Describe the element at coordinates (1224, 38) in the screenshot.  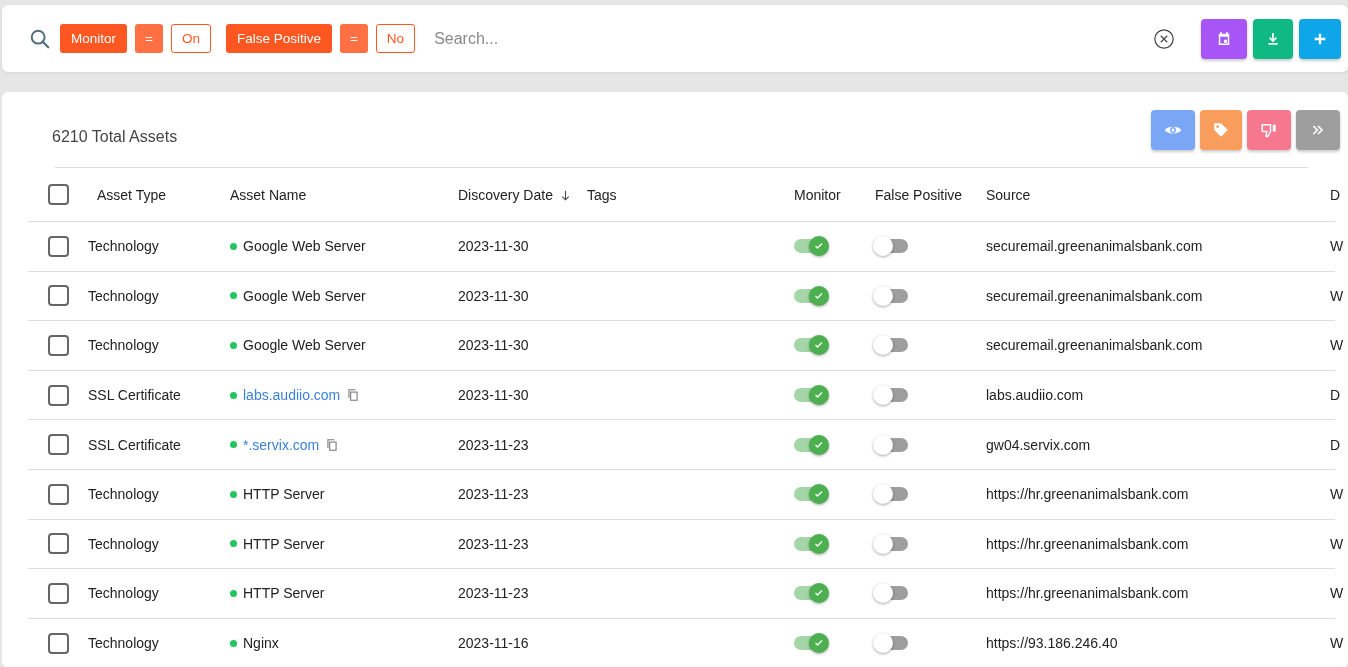
I see `calendar-button` at that location.